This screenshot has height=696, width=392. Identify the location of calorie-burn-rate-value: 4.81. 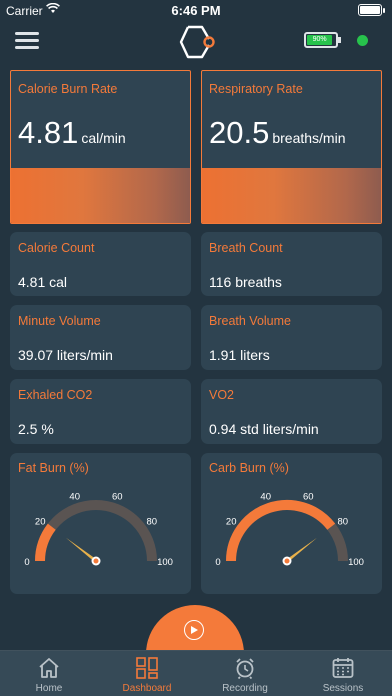
(48, 132).